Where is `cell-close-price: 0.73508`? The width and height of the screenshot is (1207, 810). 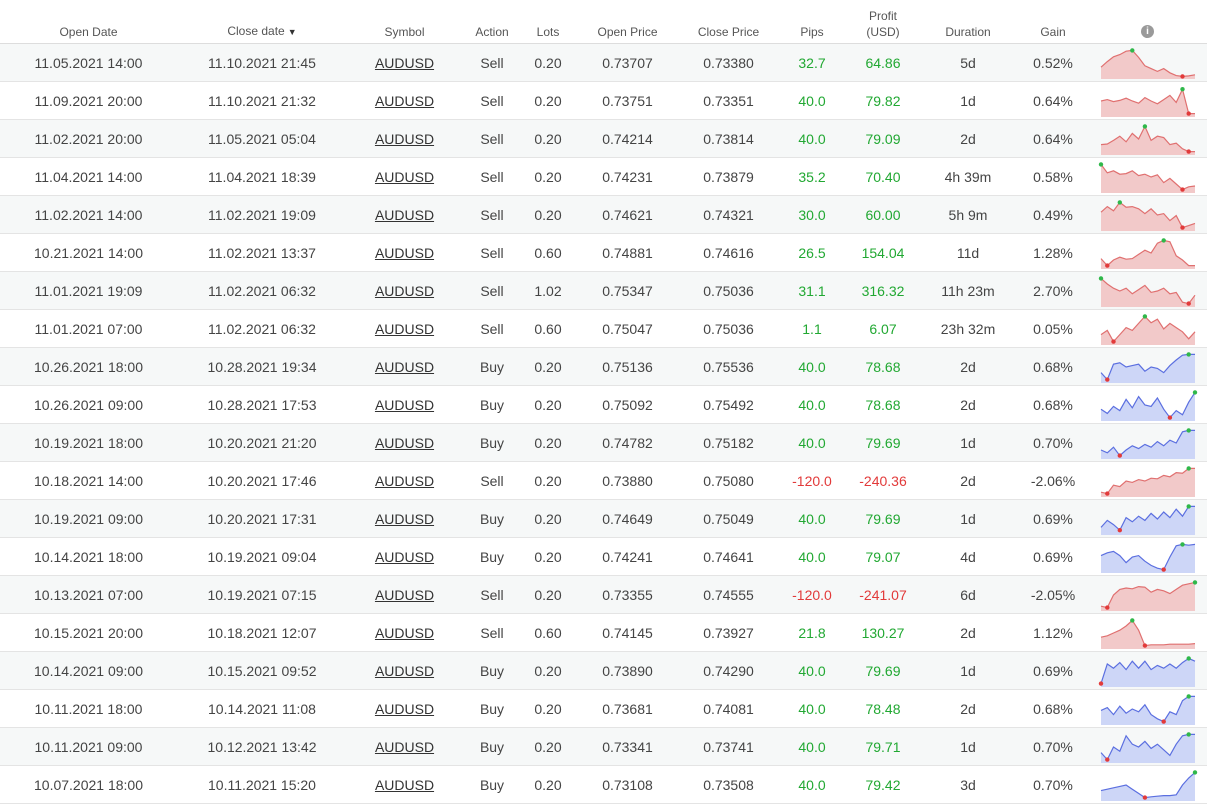 cell-close-price: 0.73508 is located at coordinates (728, 784).